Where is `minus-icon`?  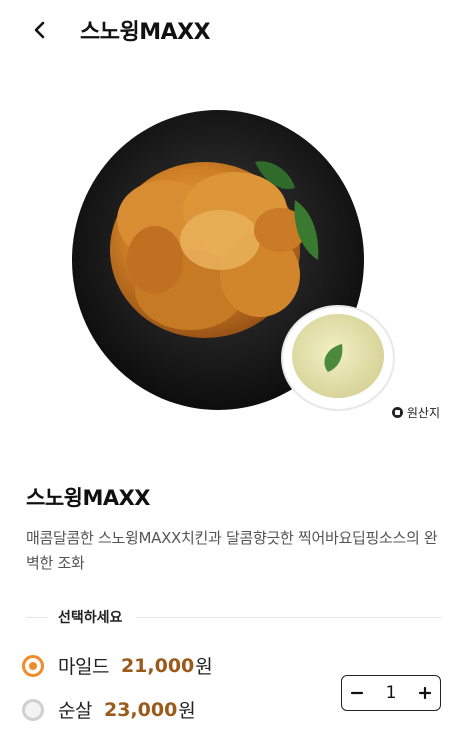 minus-icon is located at coordinates (357, 693).